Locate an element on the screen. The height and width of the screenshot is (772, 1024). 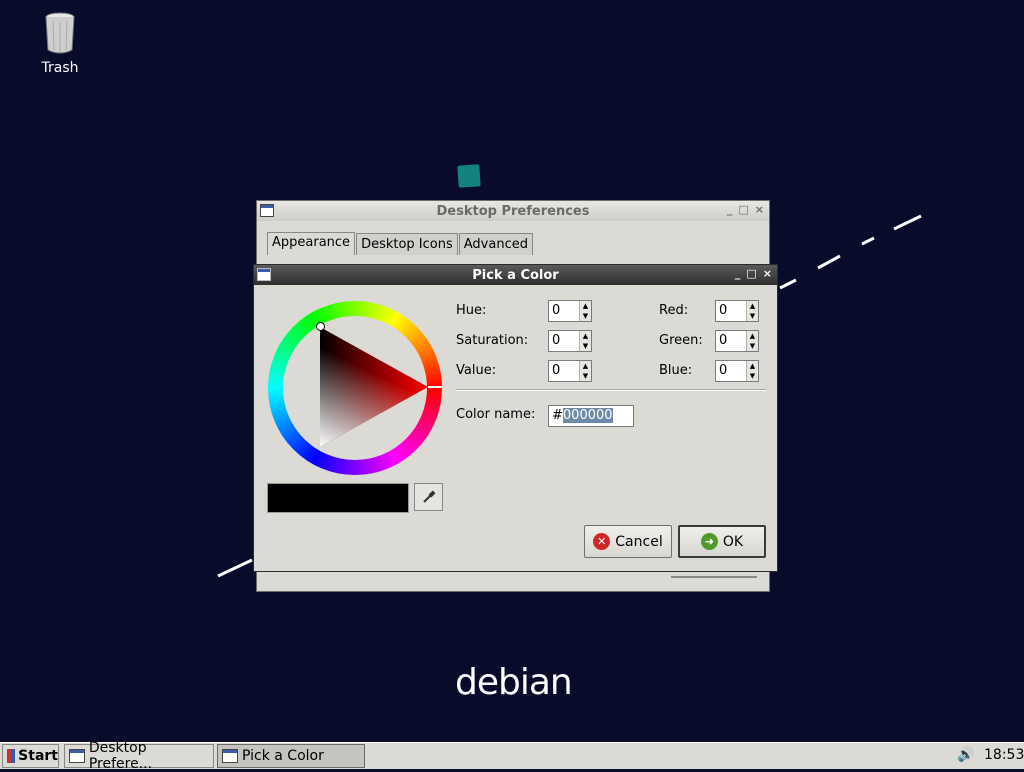
ok-button: ➜ OK is located at coordinates (722, 541).